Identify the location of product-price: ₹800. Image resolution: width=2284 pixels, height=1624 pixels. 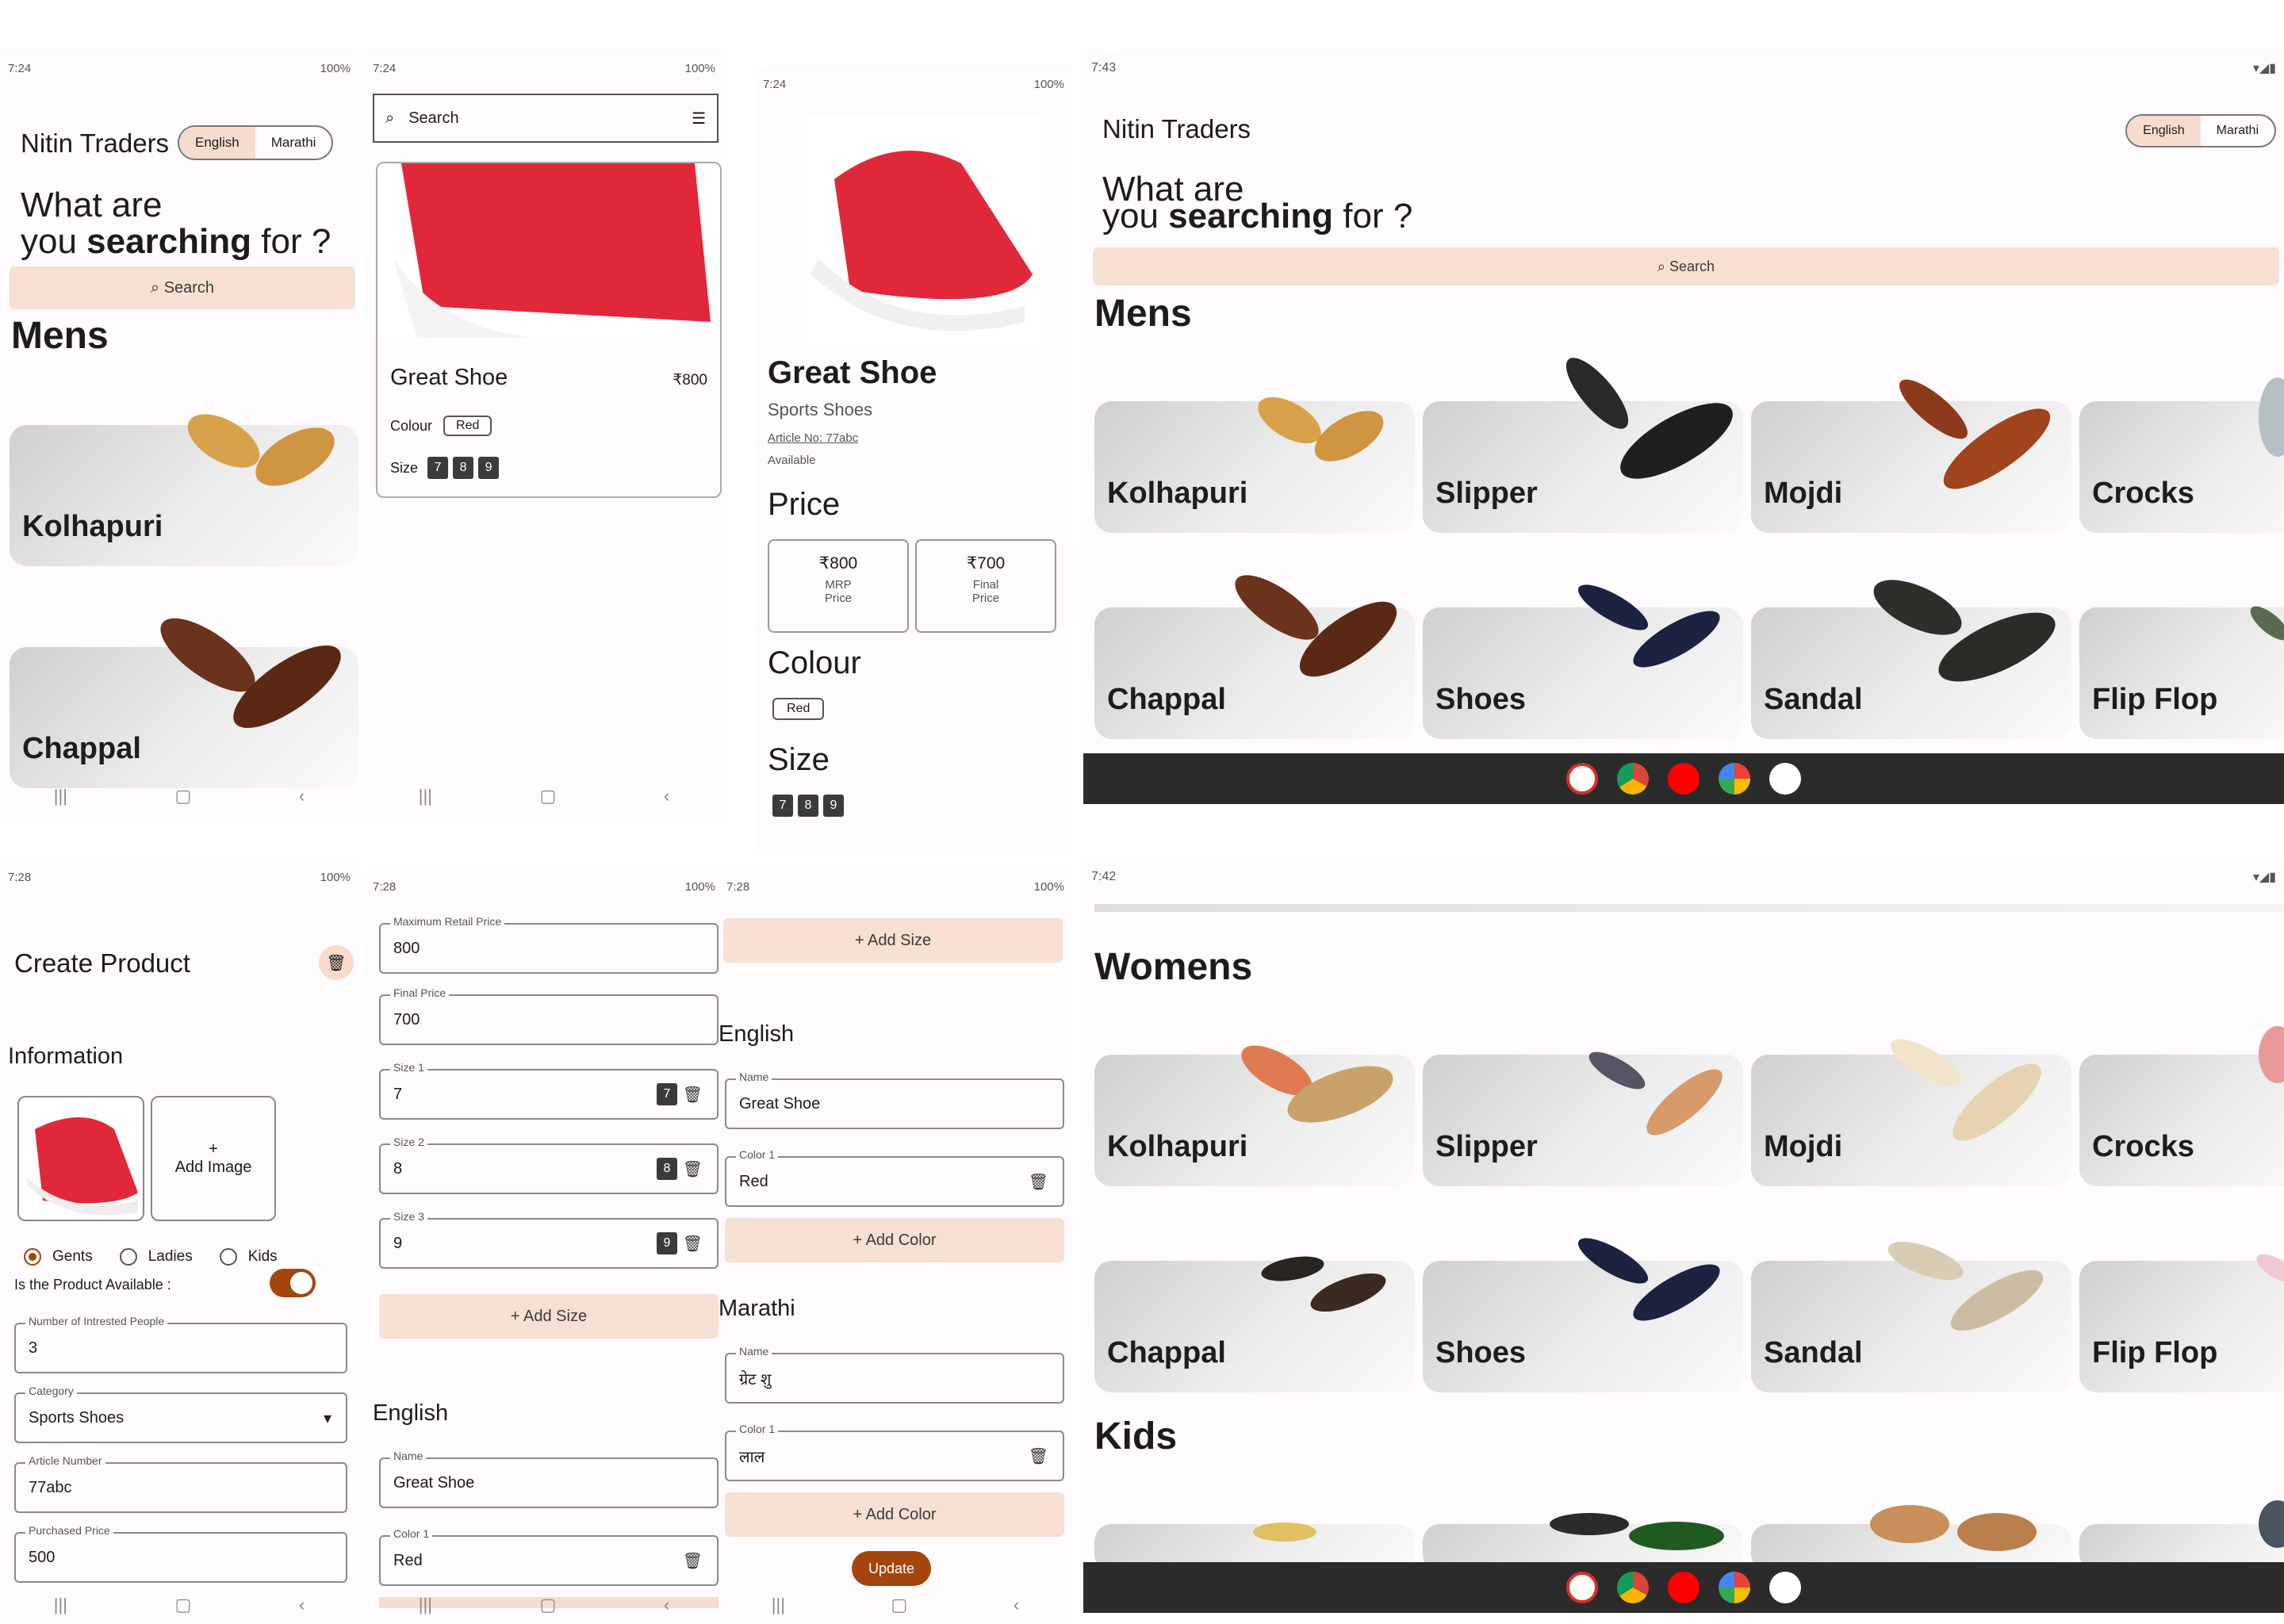
(690, 380).